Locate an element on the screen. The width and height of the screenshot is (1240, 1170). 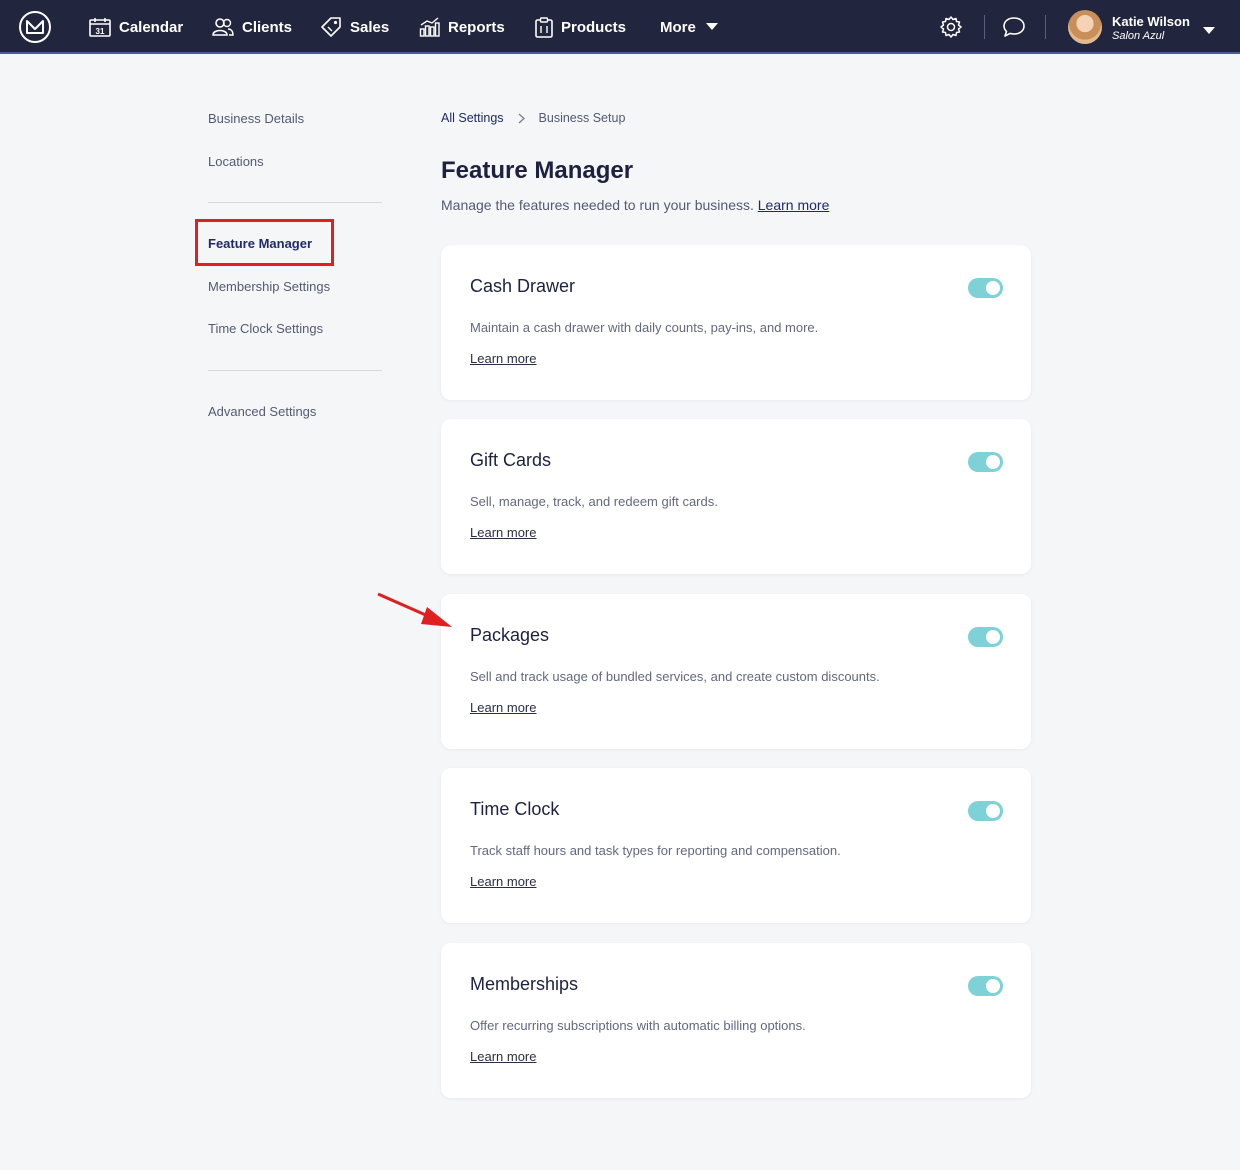
messages-button is located at coordinates (1014, 27).